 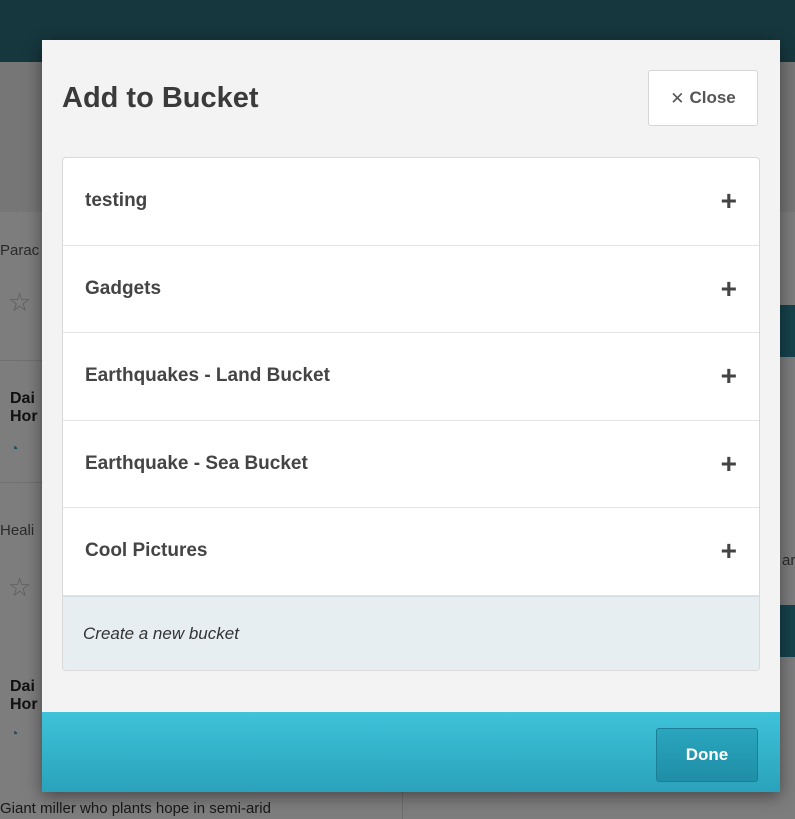 What do you see at coordinates (677, 98) in the screenshot?
I see `close-icon: ✕` at bounding box center [677, 98].